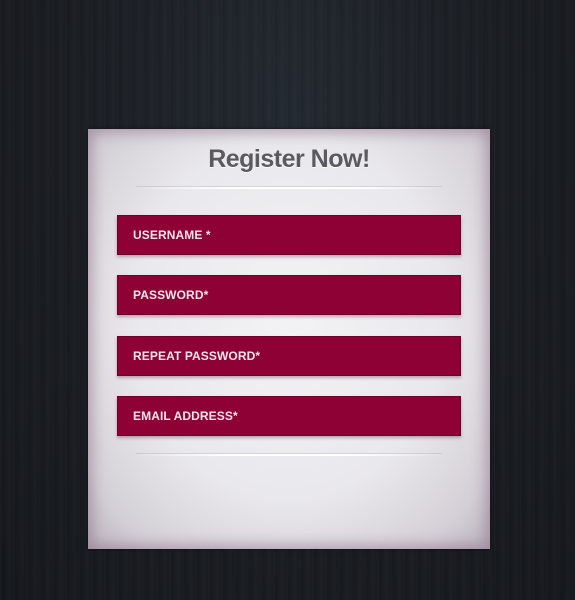 Image resolution: width=575 pixels, height=600 pixels. I want to click on email-placeholder: EMAIL ADDRESS*, so click(185, 416).